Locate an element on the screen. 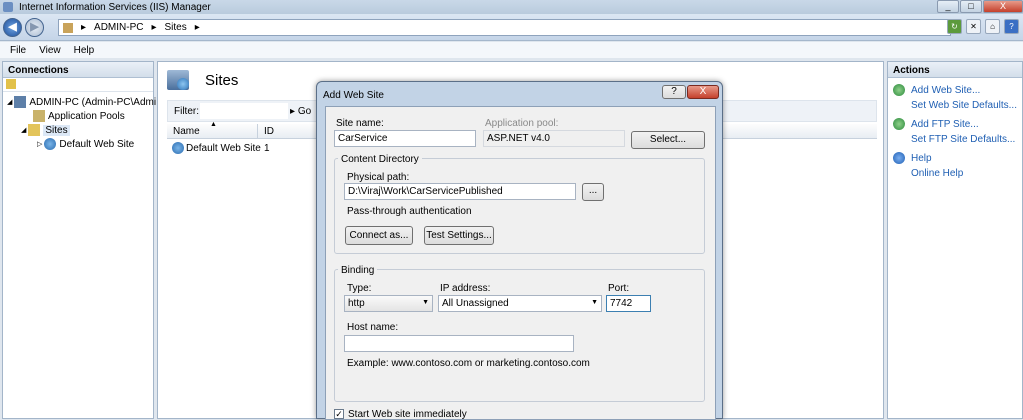 The image size is (1023, 420). page-title: Sites is located at coordinates (222, 80).